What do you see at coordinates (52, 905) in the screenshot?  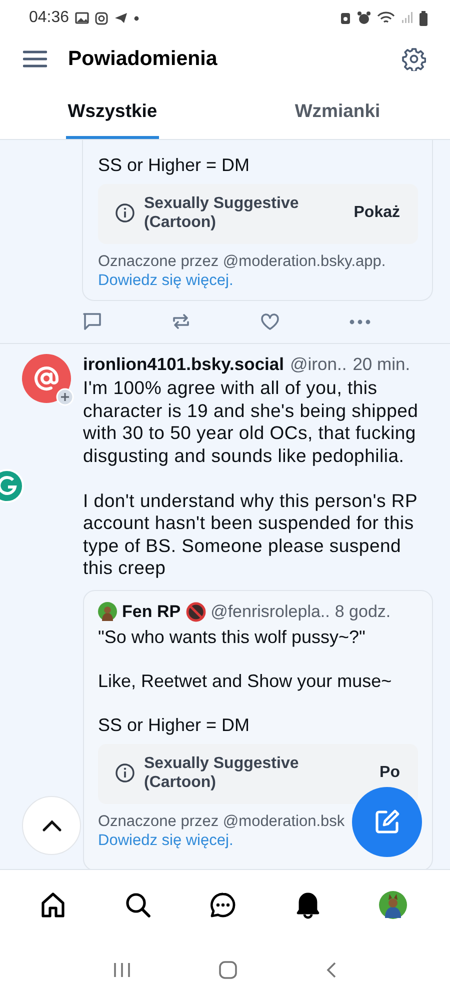 I see `home-icon` at bounding box center [52, 905].